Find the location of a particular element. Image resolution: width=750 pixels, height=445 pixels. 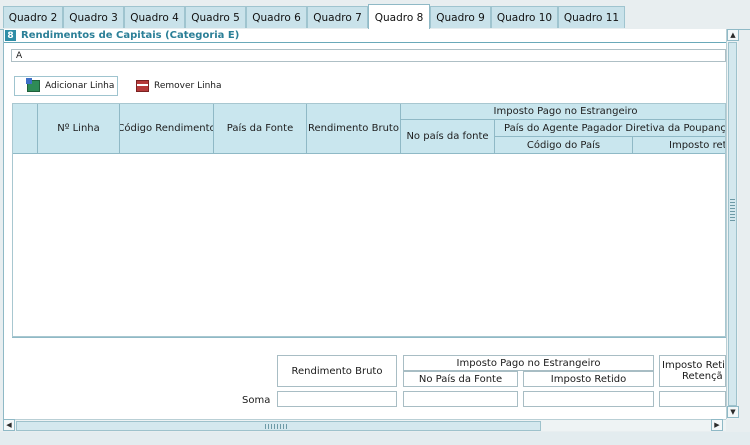

tab-quadro-10: Quadro 10 is located at coordinates (524, 17).